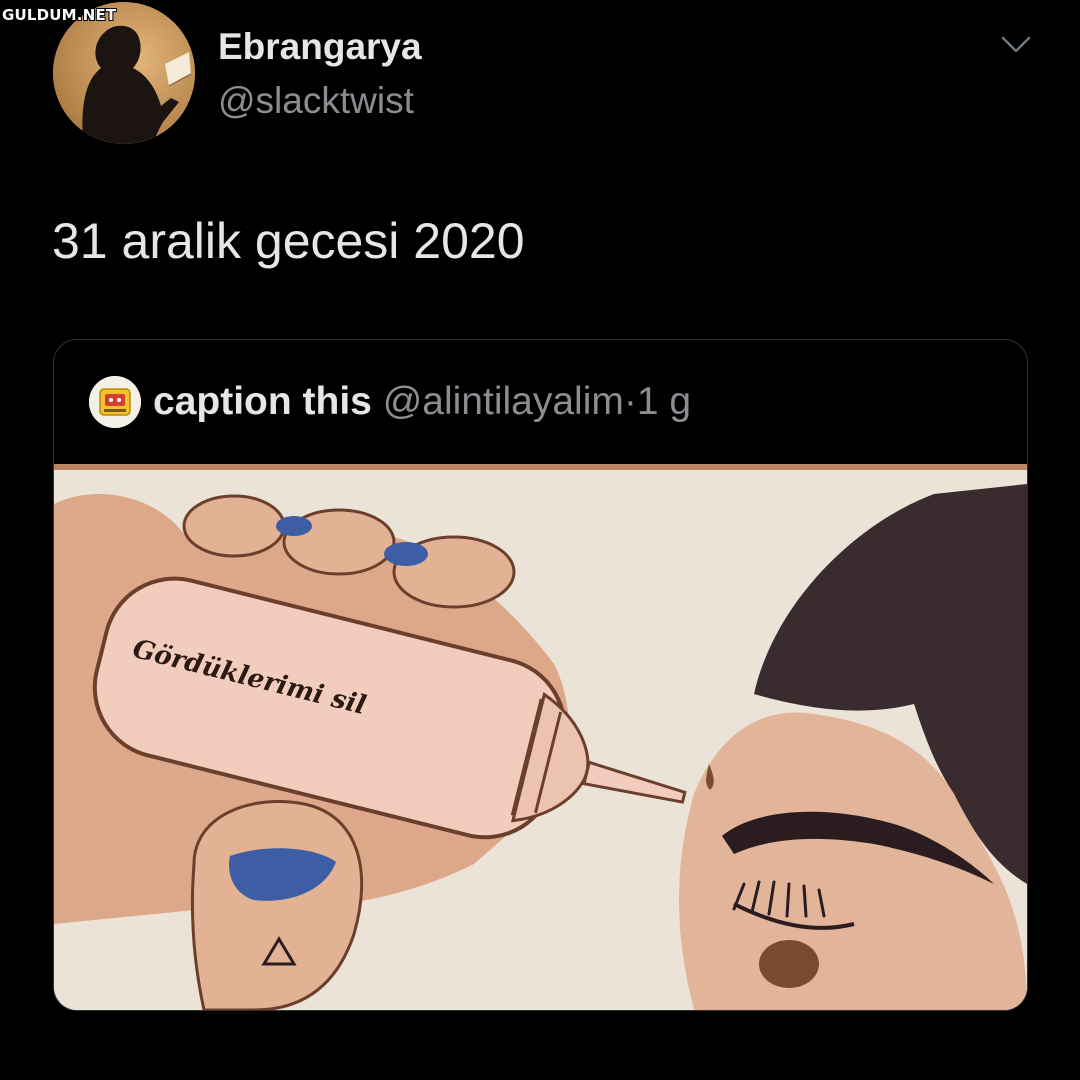 Image resolution: width=1080 pixels, height=1080 pixels. I want to click on quoted-tweet-header: caption this @alintilayalim·1 g, so click(540, 402).